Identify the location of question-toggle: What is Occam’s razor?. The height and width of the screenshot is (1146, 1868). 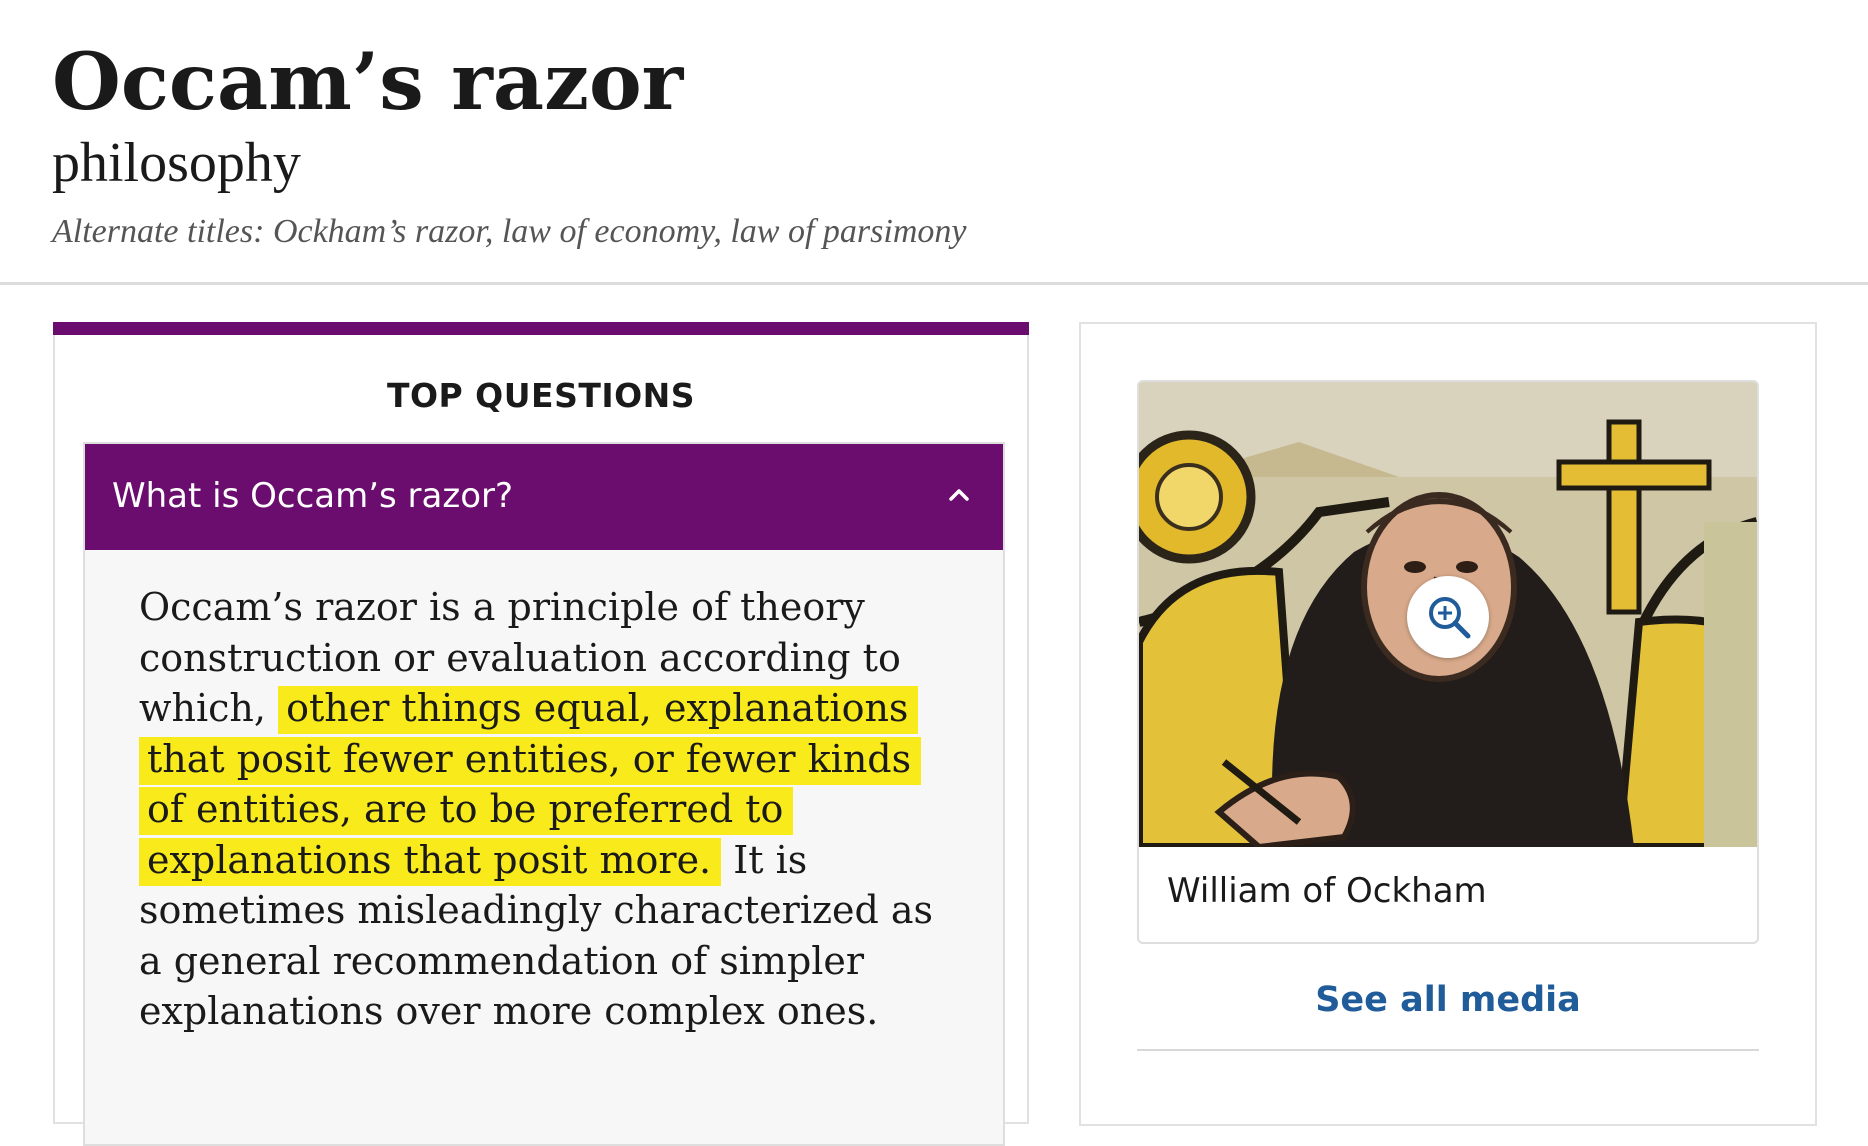
(544, 497).